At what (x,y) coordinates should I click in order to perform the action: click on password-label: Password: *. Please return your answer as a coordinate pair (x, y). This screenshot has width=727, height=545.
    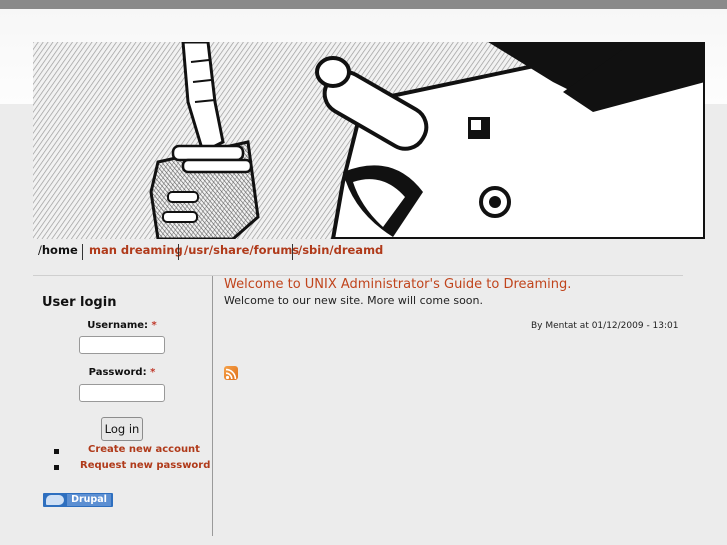
    Looking at the image, I should click on (122, 372).